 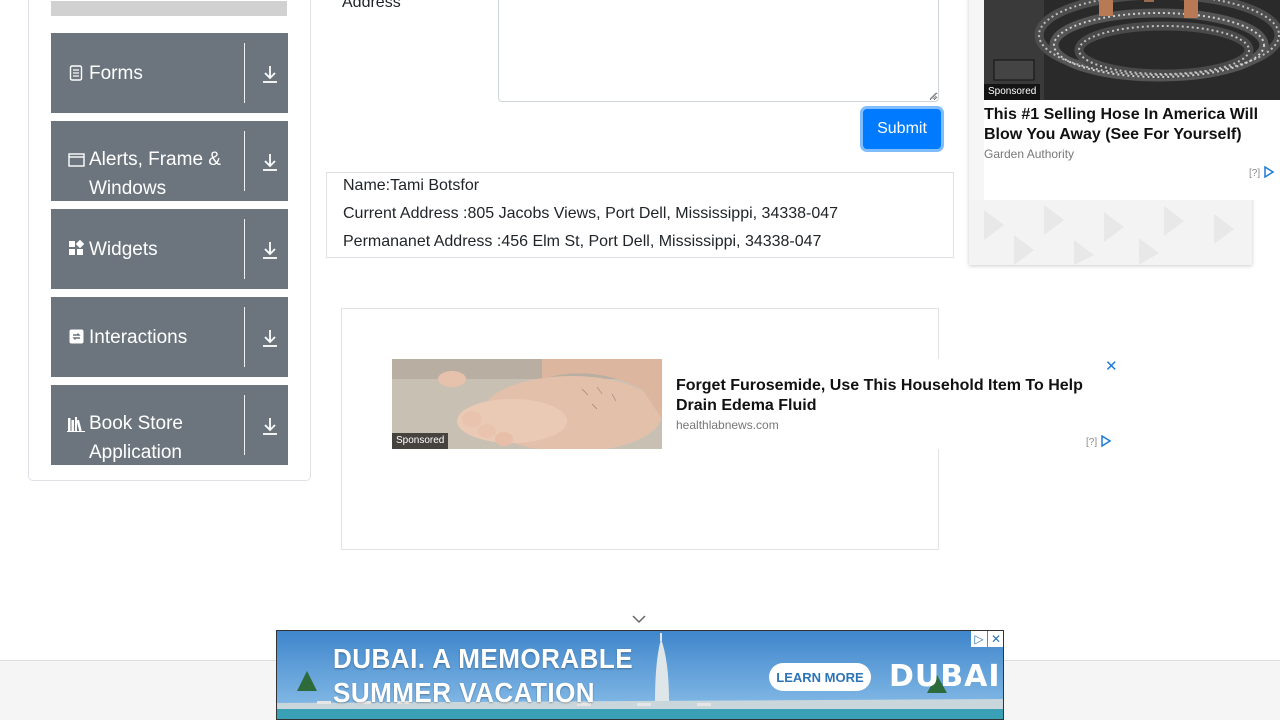 I want to click on right-ad-image: Sponsored, so click(x=1132, y=50).